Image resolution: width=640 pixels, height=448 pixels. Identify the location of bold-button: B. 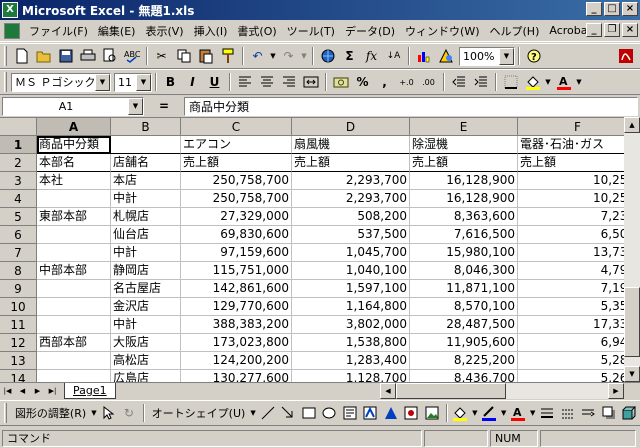
(170, 82).